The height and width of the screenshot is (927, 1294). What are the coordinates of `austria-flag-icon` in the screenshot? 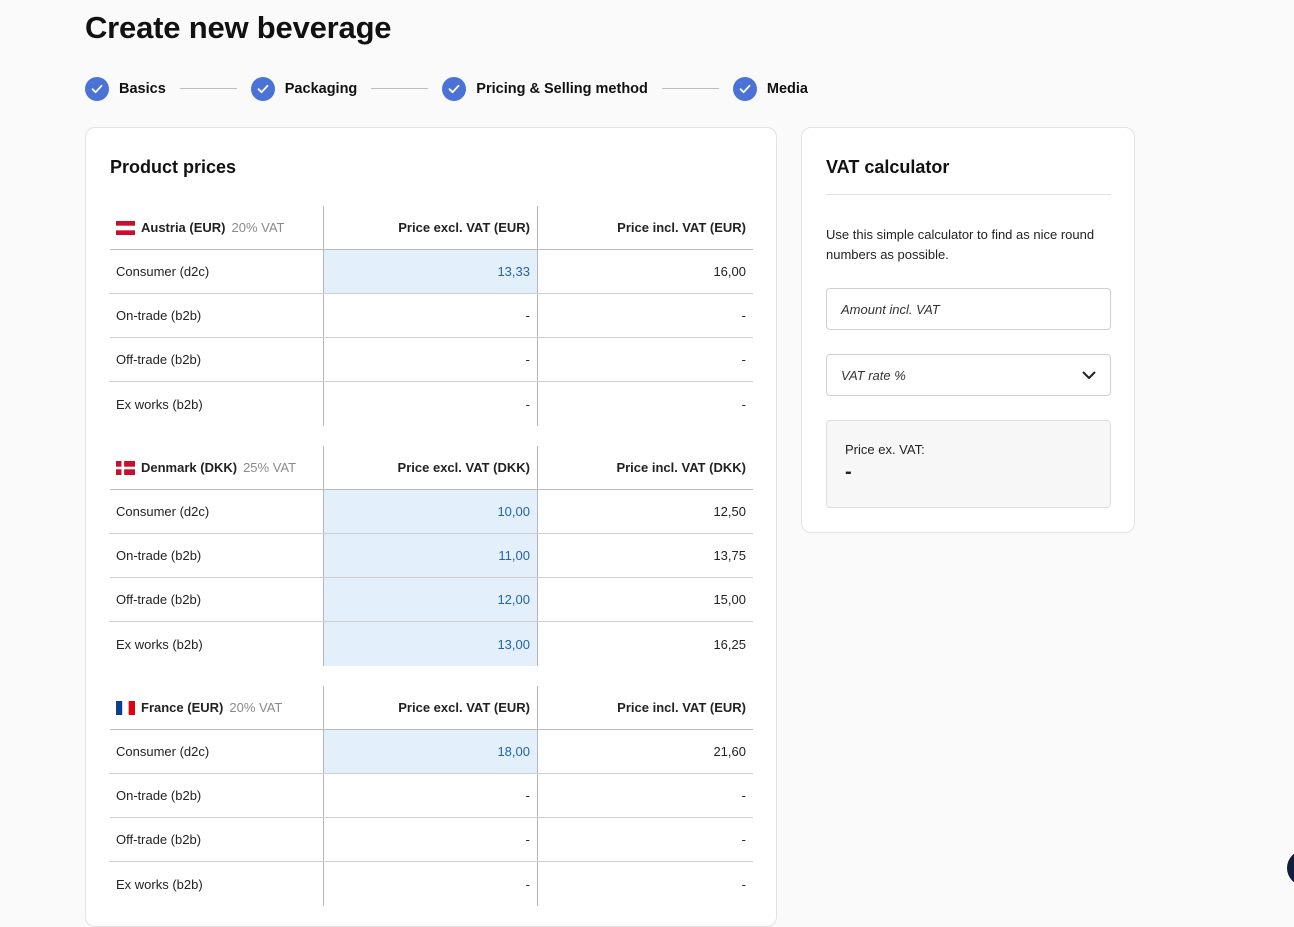 It's located at (125, 227).